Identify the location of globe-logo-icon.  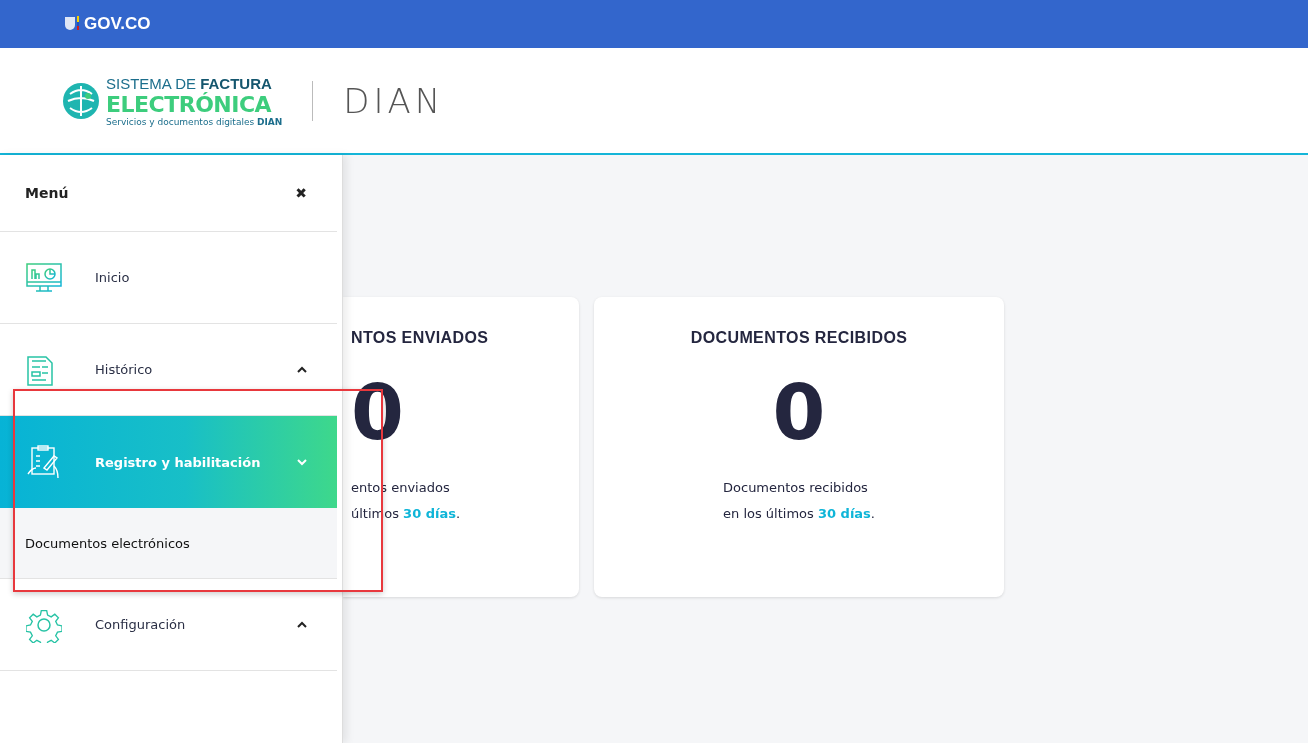
(81, 100).